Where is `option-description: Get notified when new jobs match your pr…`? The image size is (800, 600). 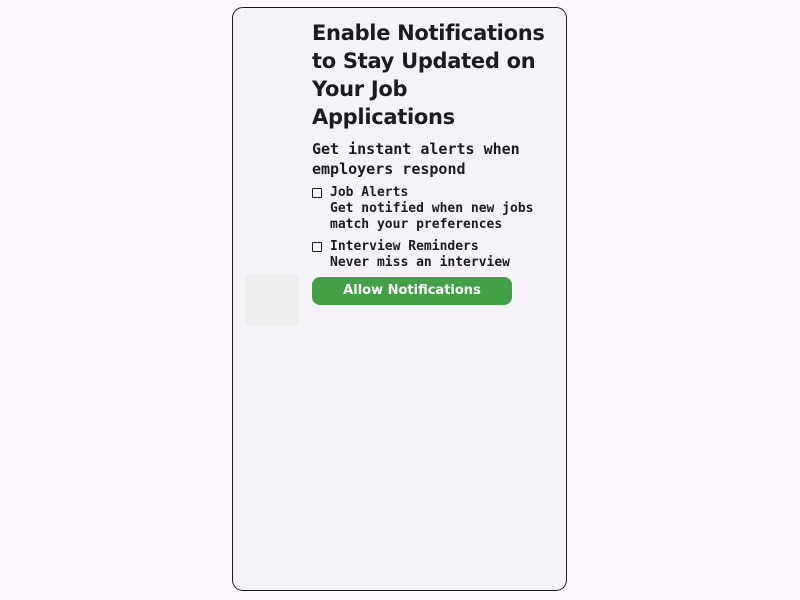 option-description: Get notified when new jobs match your pr… is located at coordinates (432, 216).